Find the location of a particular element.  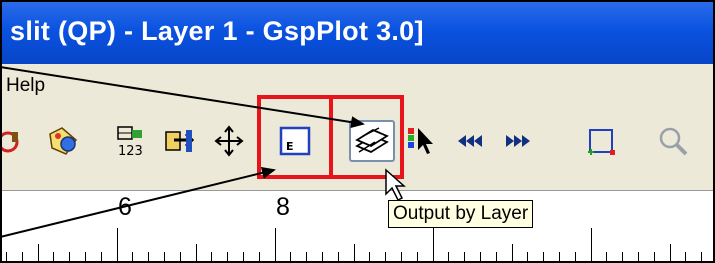

number-format-button: 123 is located at coordinates (132, 141).